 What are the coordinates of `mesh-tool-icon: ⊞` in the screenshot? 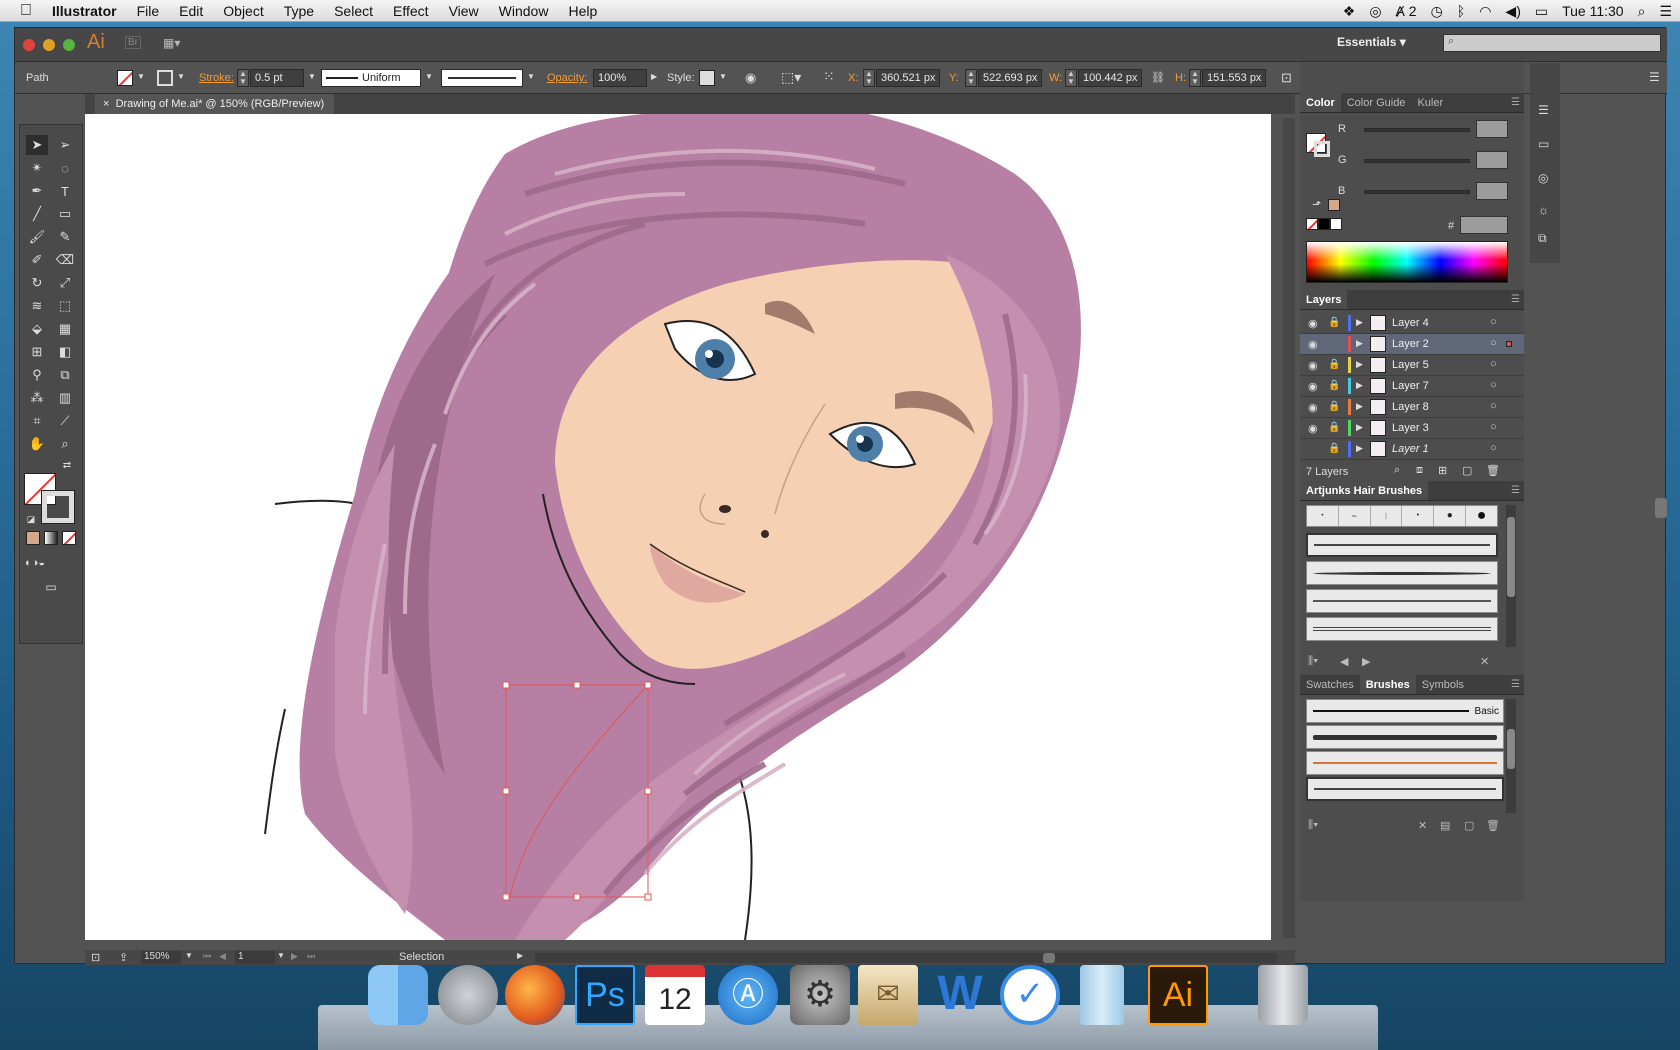 It's located at (37, 352).